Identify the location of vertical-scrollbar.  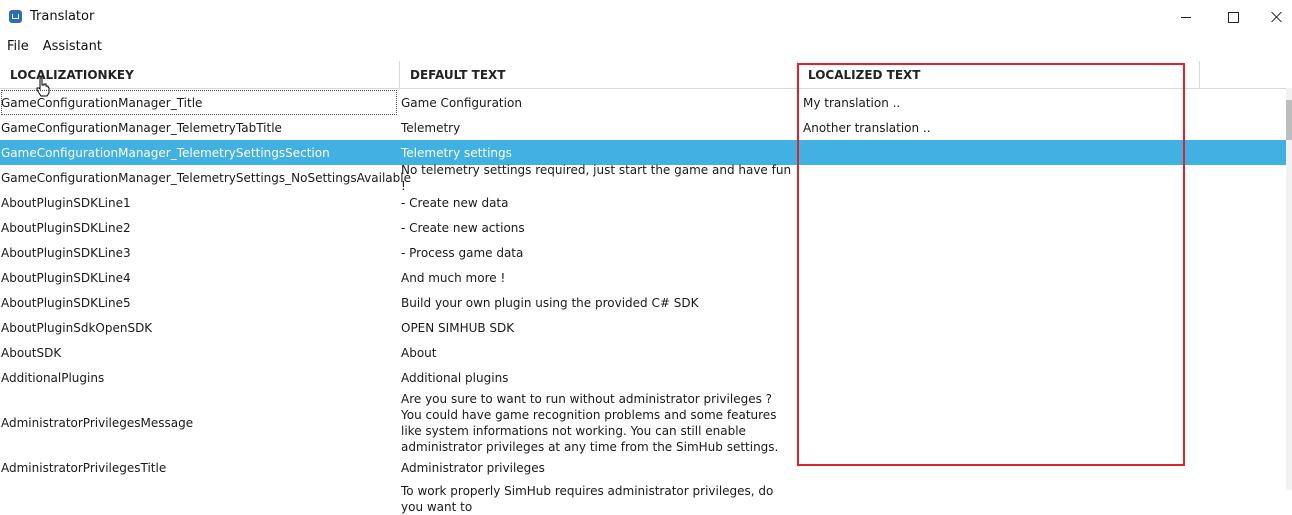
(1289, 289).